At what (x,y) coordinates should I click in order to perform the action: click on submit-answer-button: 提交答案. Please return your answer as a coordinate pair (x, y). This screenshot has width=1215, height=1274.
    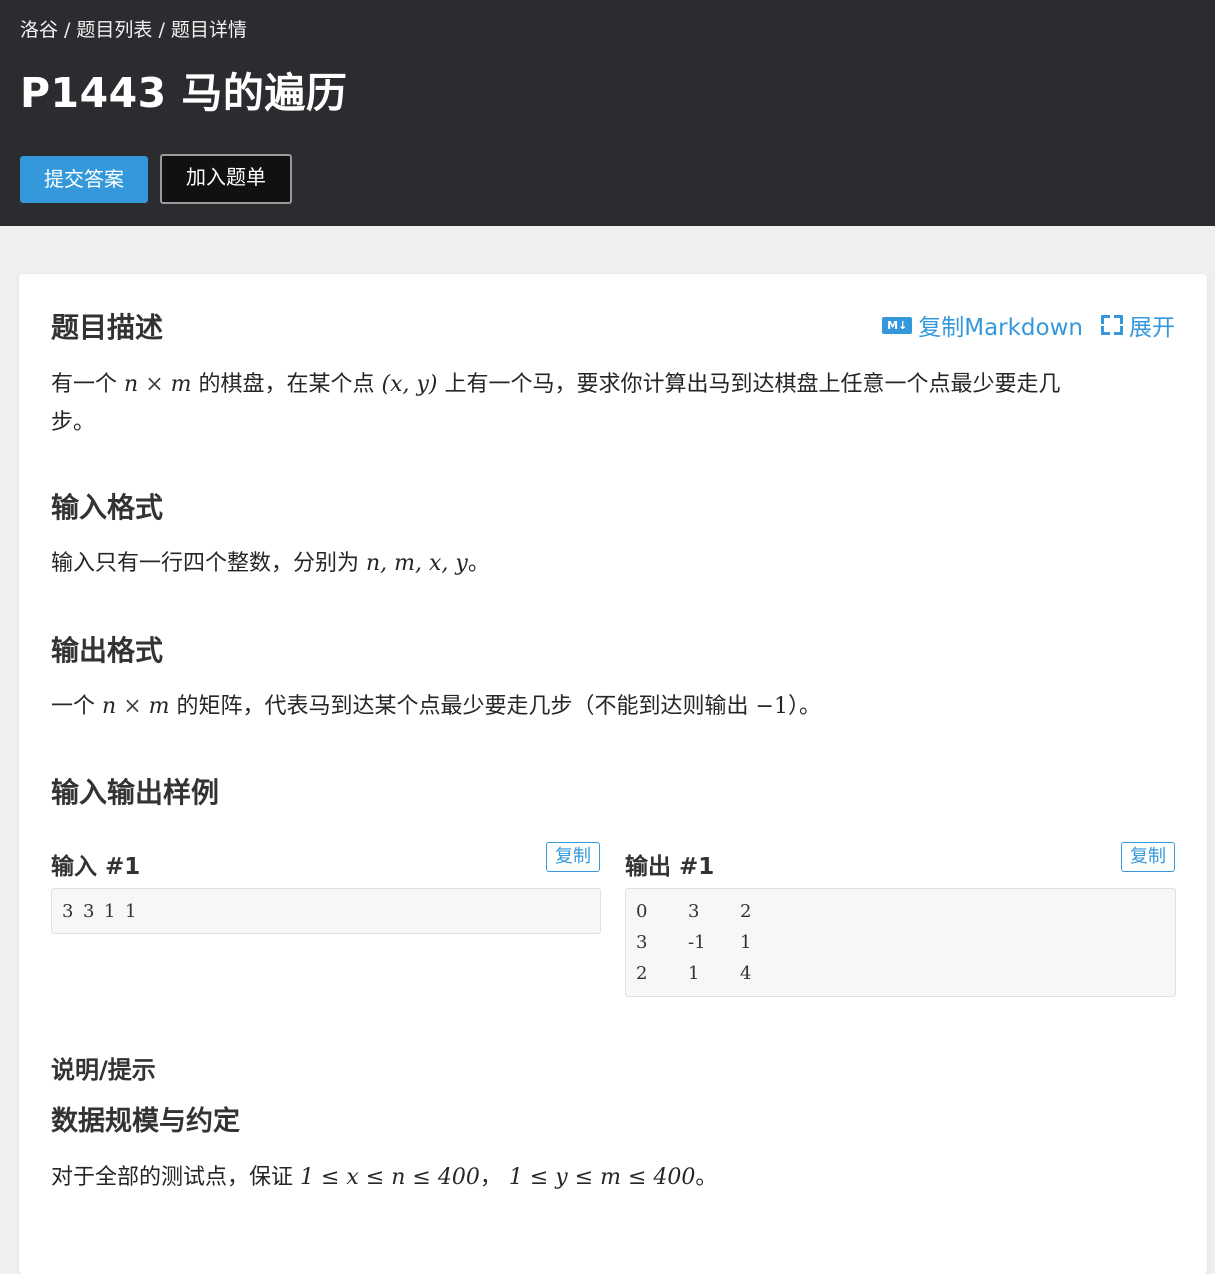
    Looking at the image, I should click on (84, 179).